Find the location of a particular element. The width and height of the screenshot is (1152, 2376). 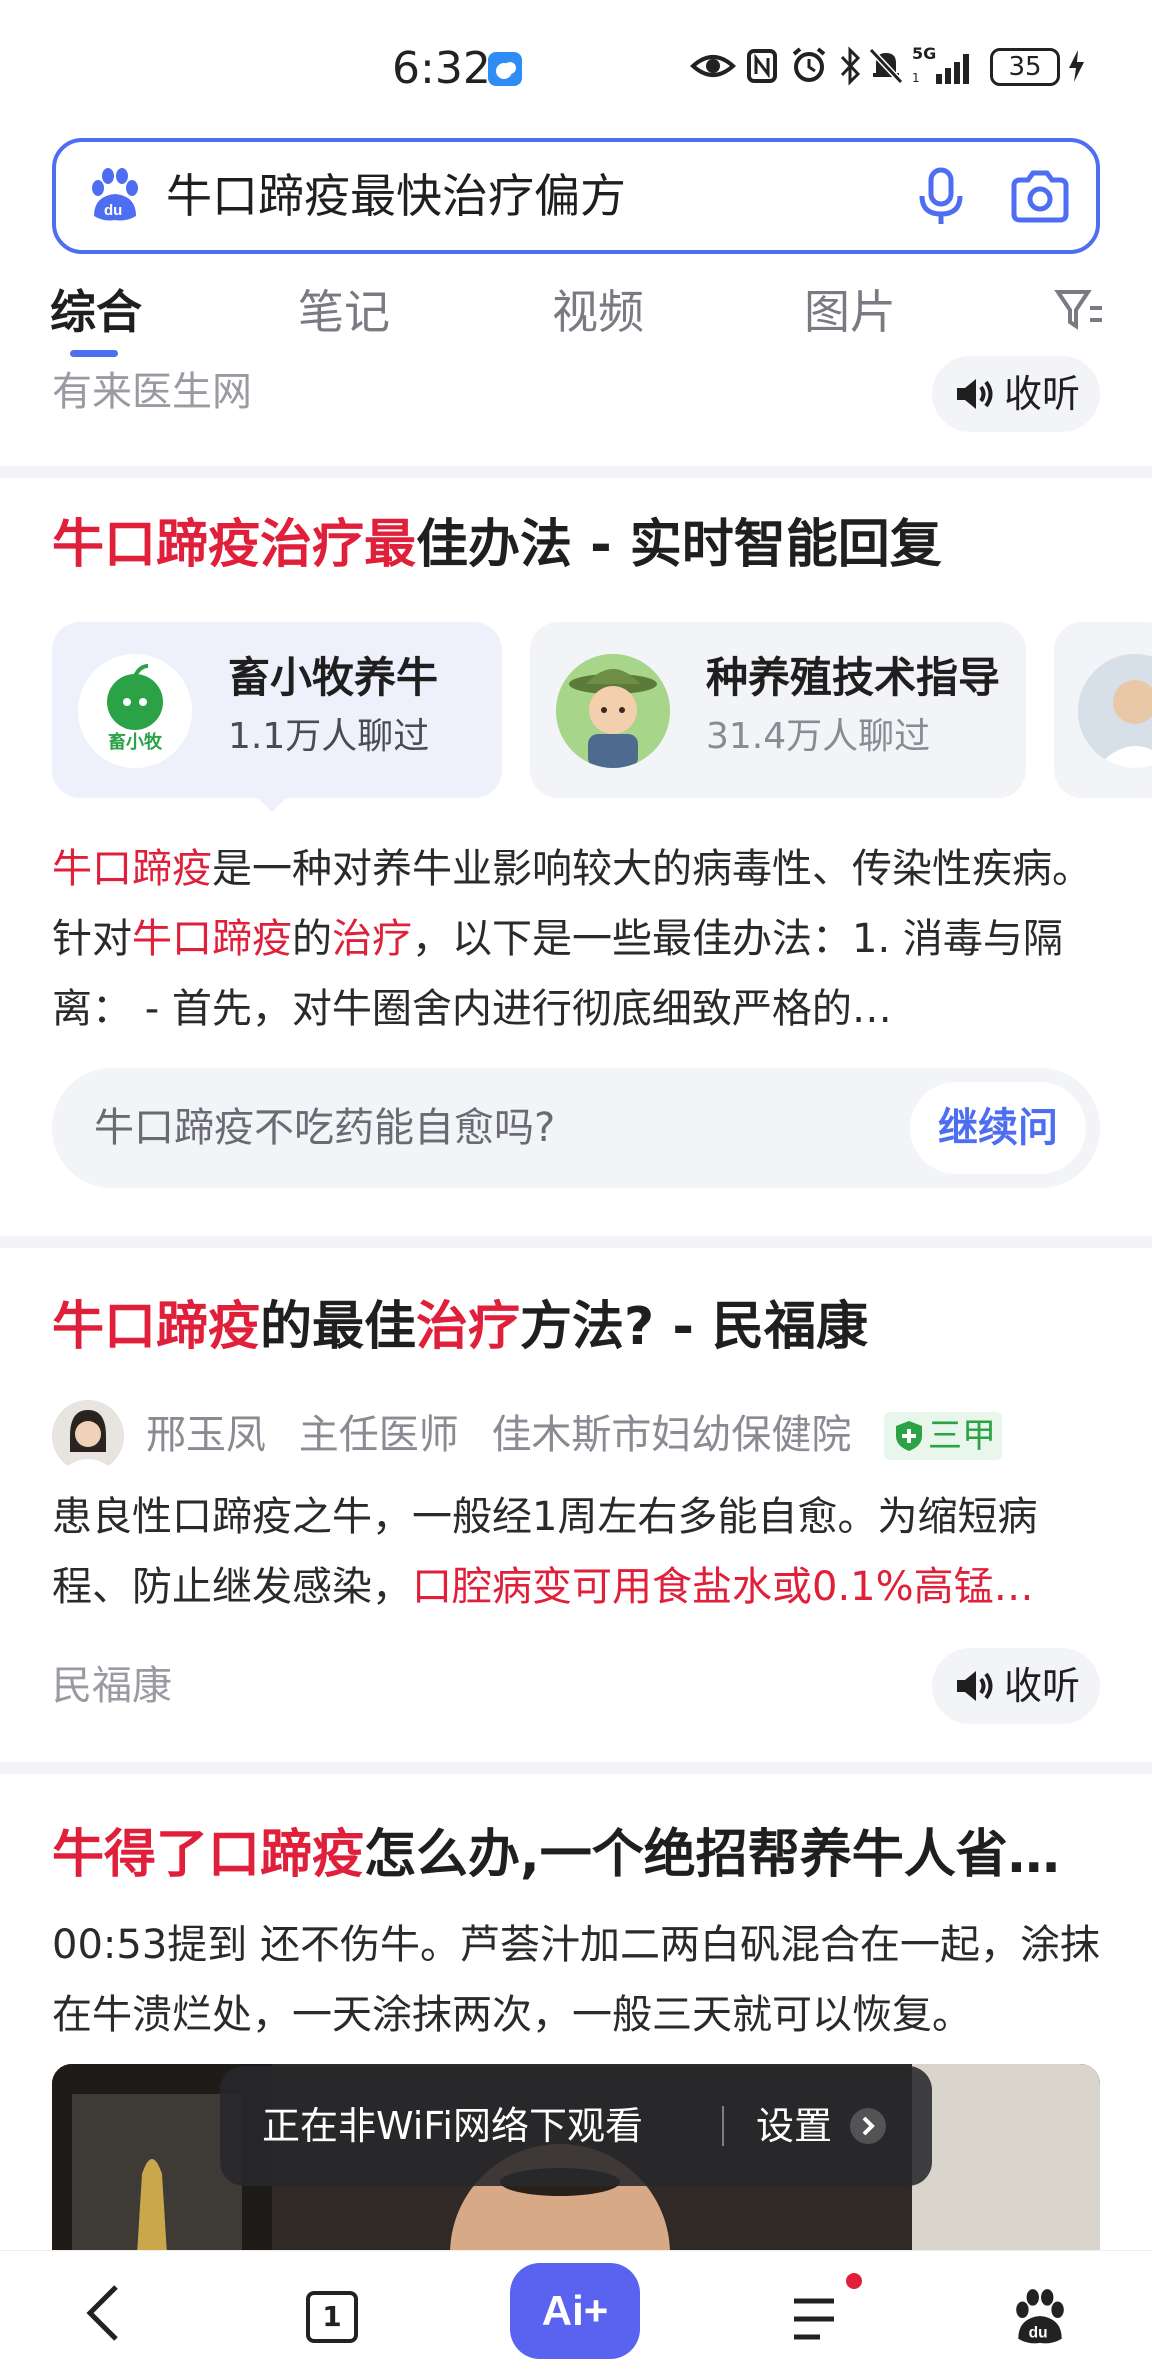

settings-link: 设置 is located at coordinates (831, 2126).